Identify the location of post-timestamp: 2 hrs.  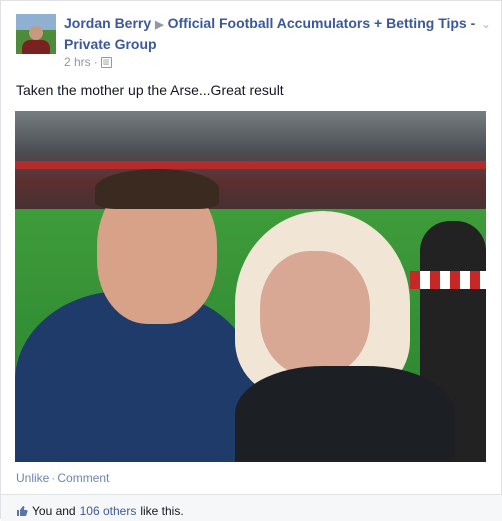
(77, 62).